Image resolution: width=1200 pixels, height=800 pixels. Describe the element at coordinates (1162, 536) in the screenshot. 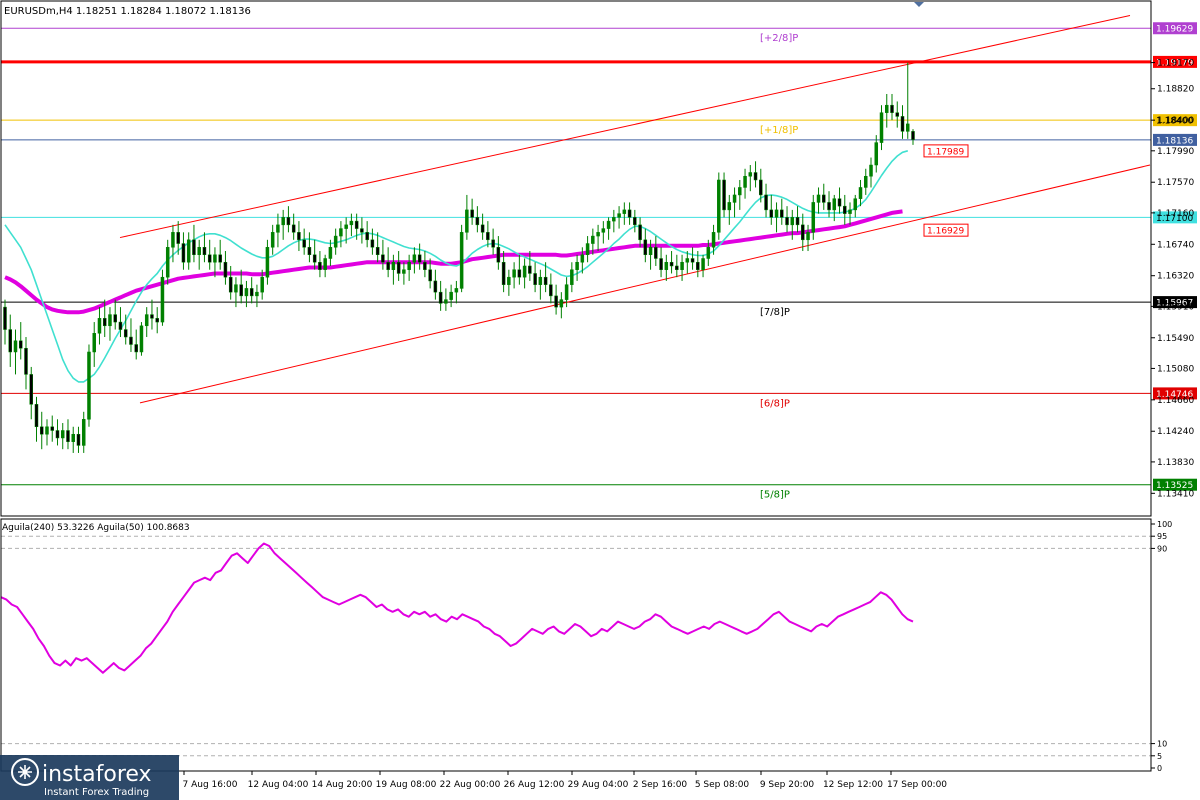

I see `osc-tick-label: 95` at that location.